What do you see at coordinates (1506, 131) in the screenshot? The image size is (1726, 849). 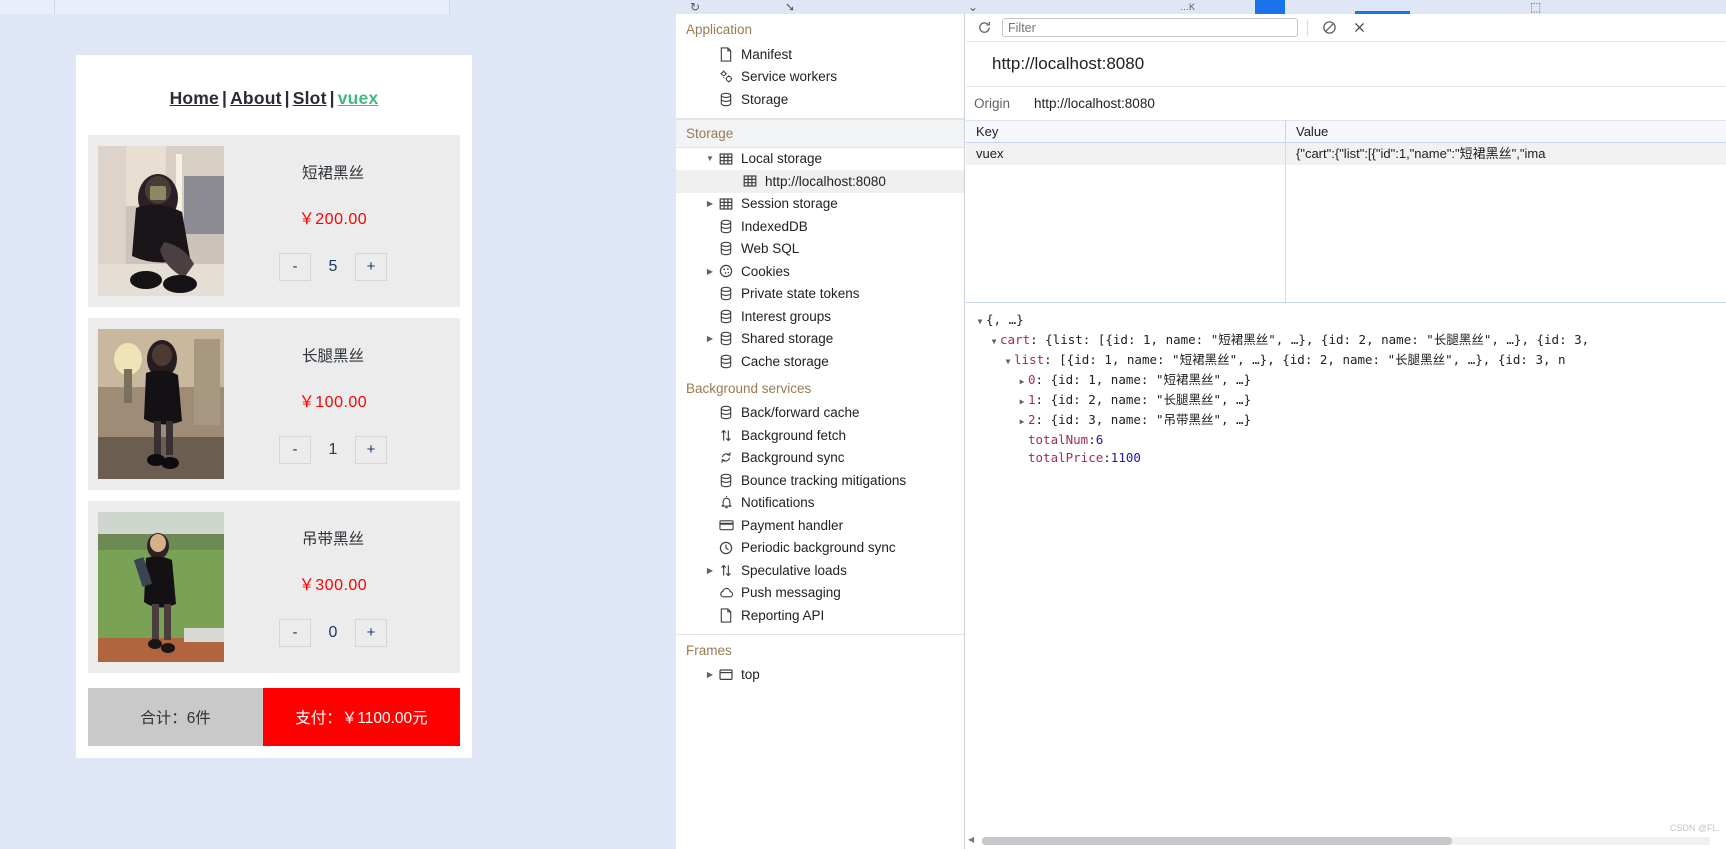 I see `column-header-value: Value` at bounding box center [1506, 131].